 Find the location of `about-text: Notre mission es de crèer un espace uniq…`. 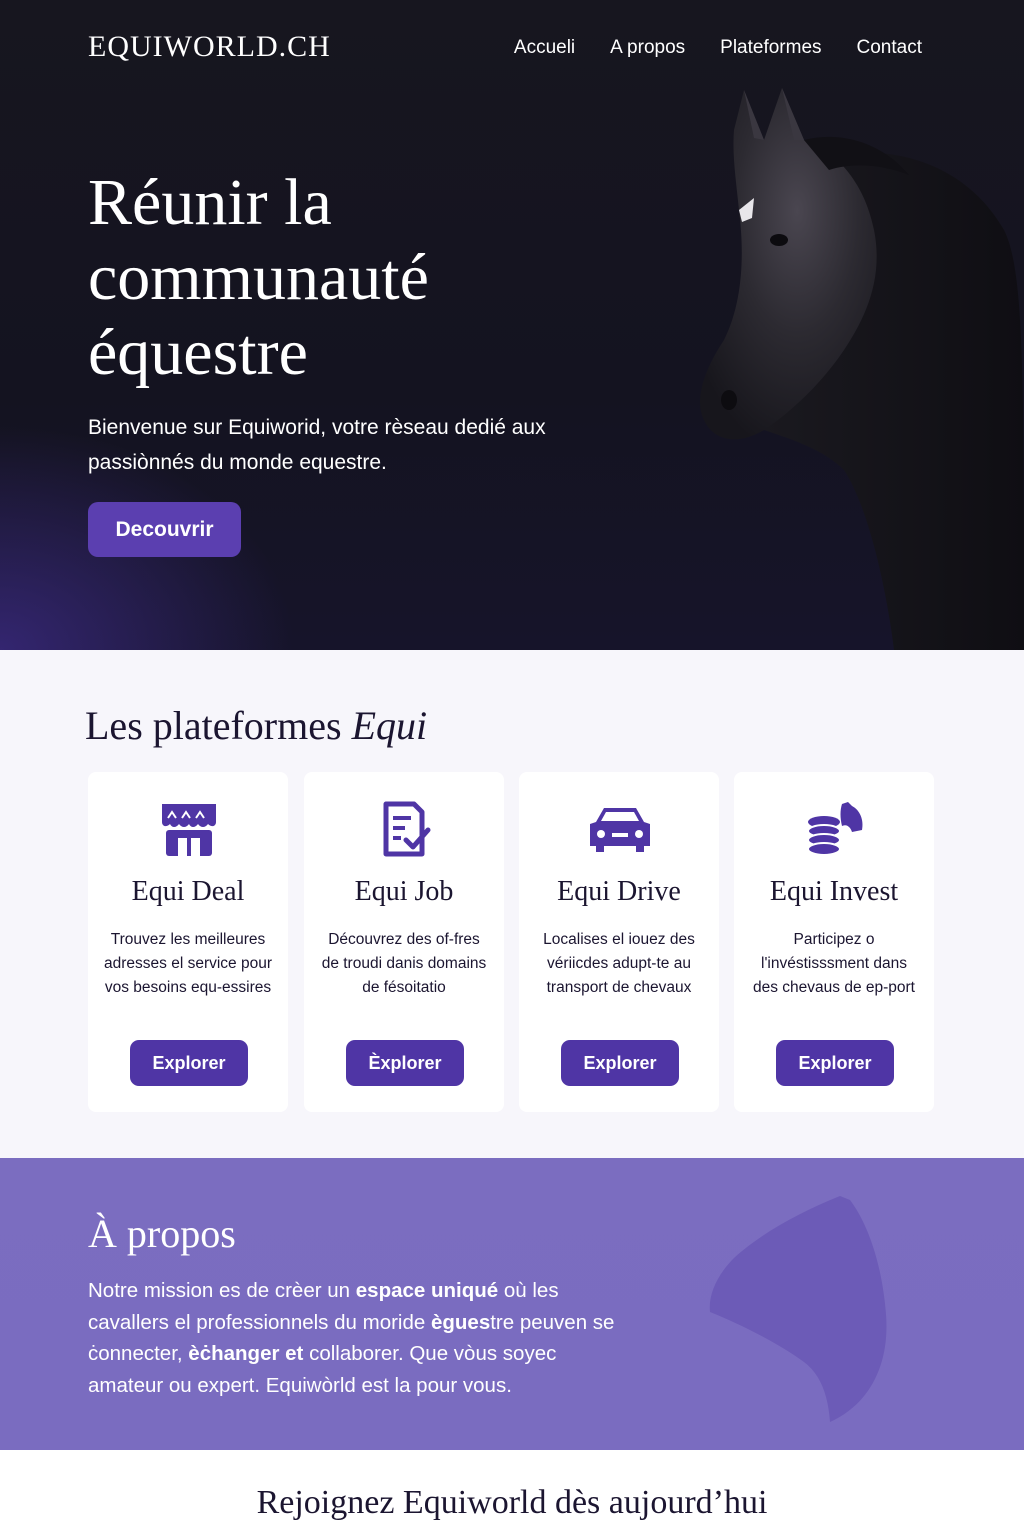

about-text: Notre mission es de crèer un espace uniq… is located at coordinates (358, 1338).